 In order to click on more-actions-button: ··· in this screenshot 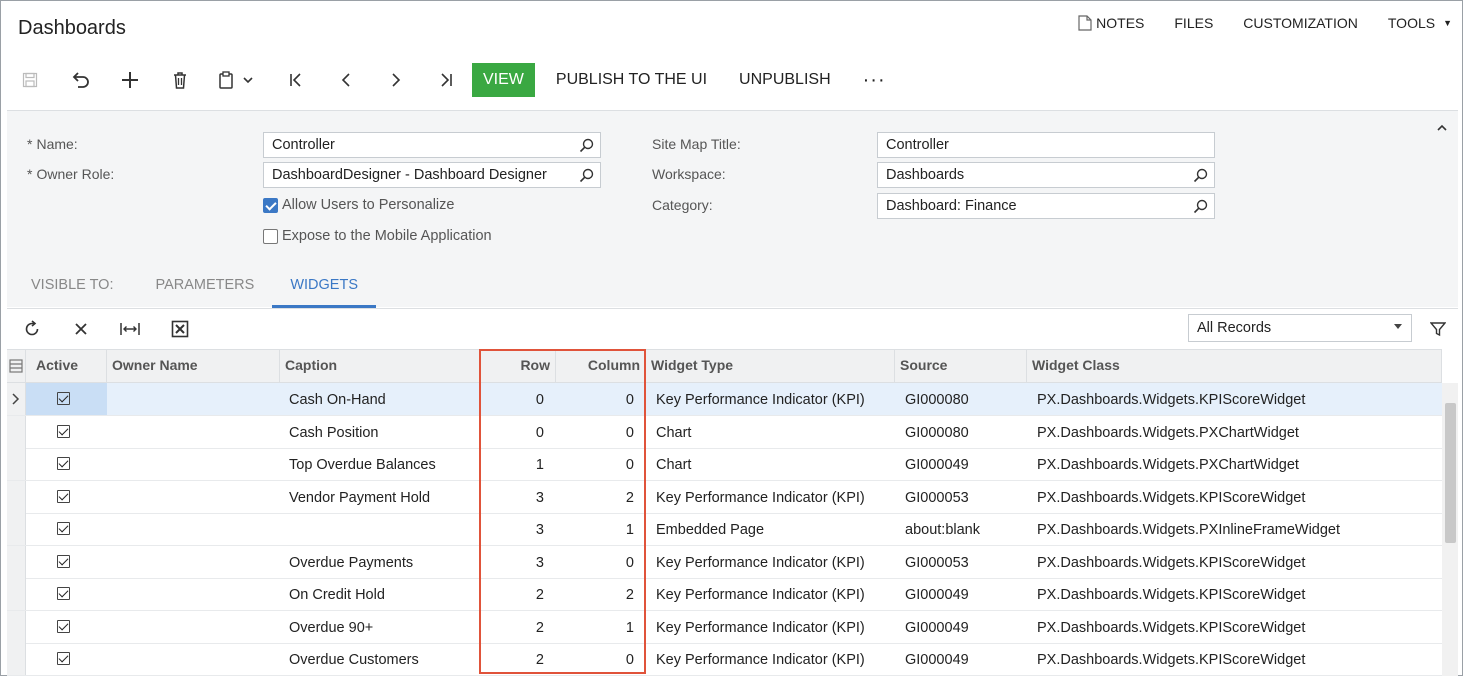, I will do `click(874, 80)`.